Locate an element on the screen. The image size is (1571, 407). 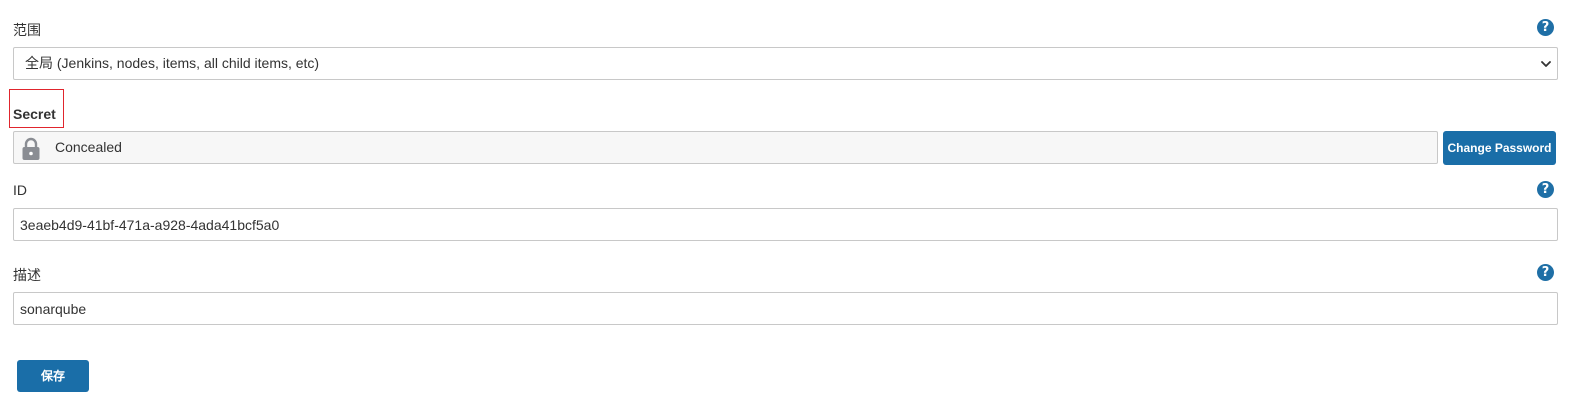
id-help-icon: ? is located at coordinates (1545, 189).